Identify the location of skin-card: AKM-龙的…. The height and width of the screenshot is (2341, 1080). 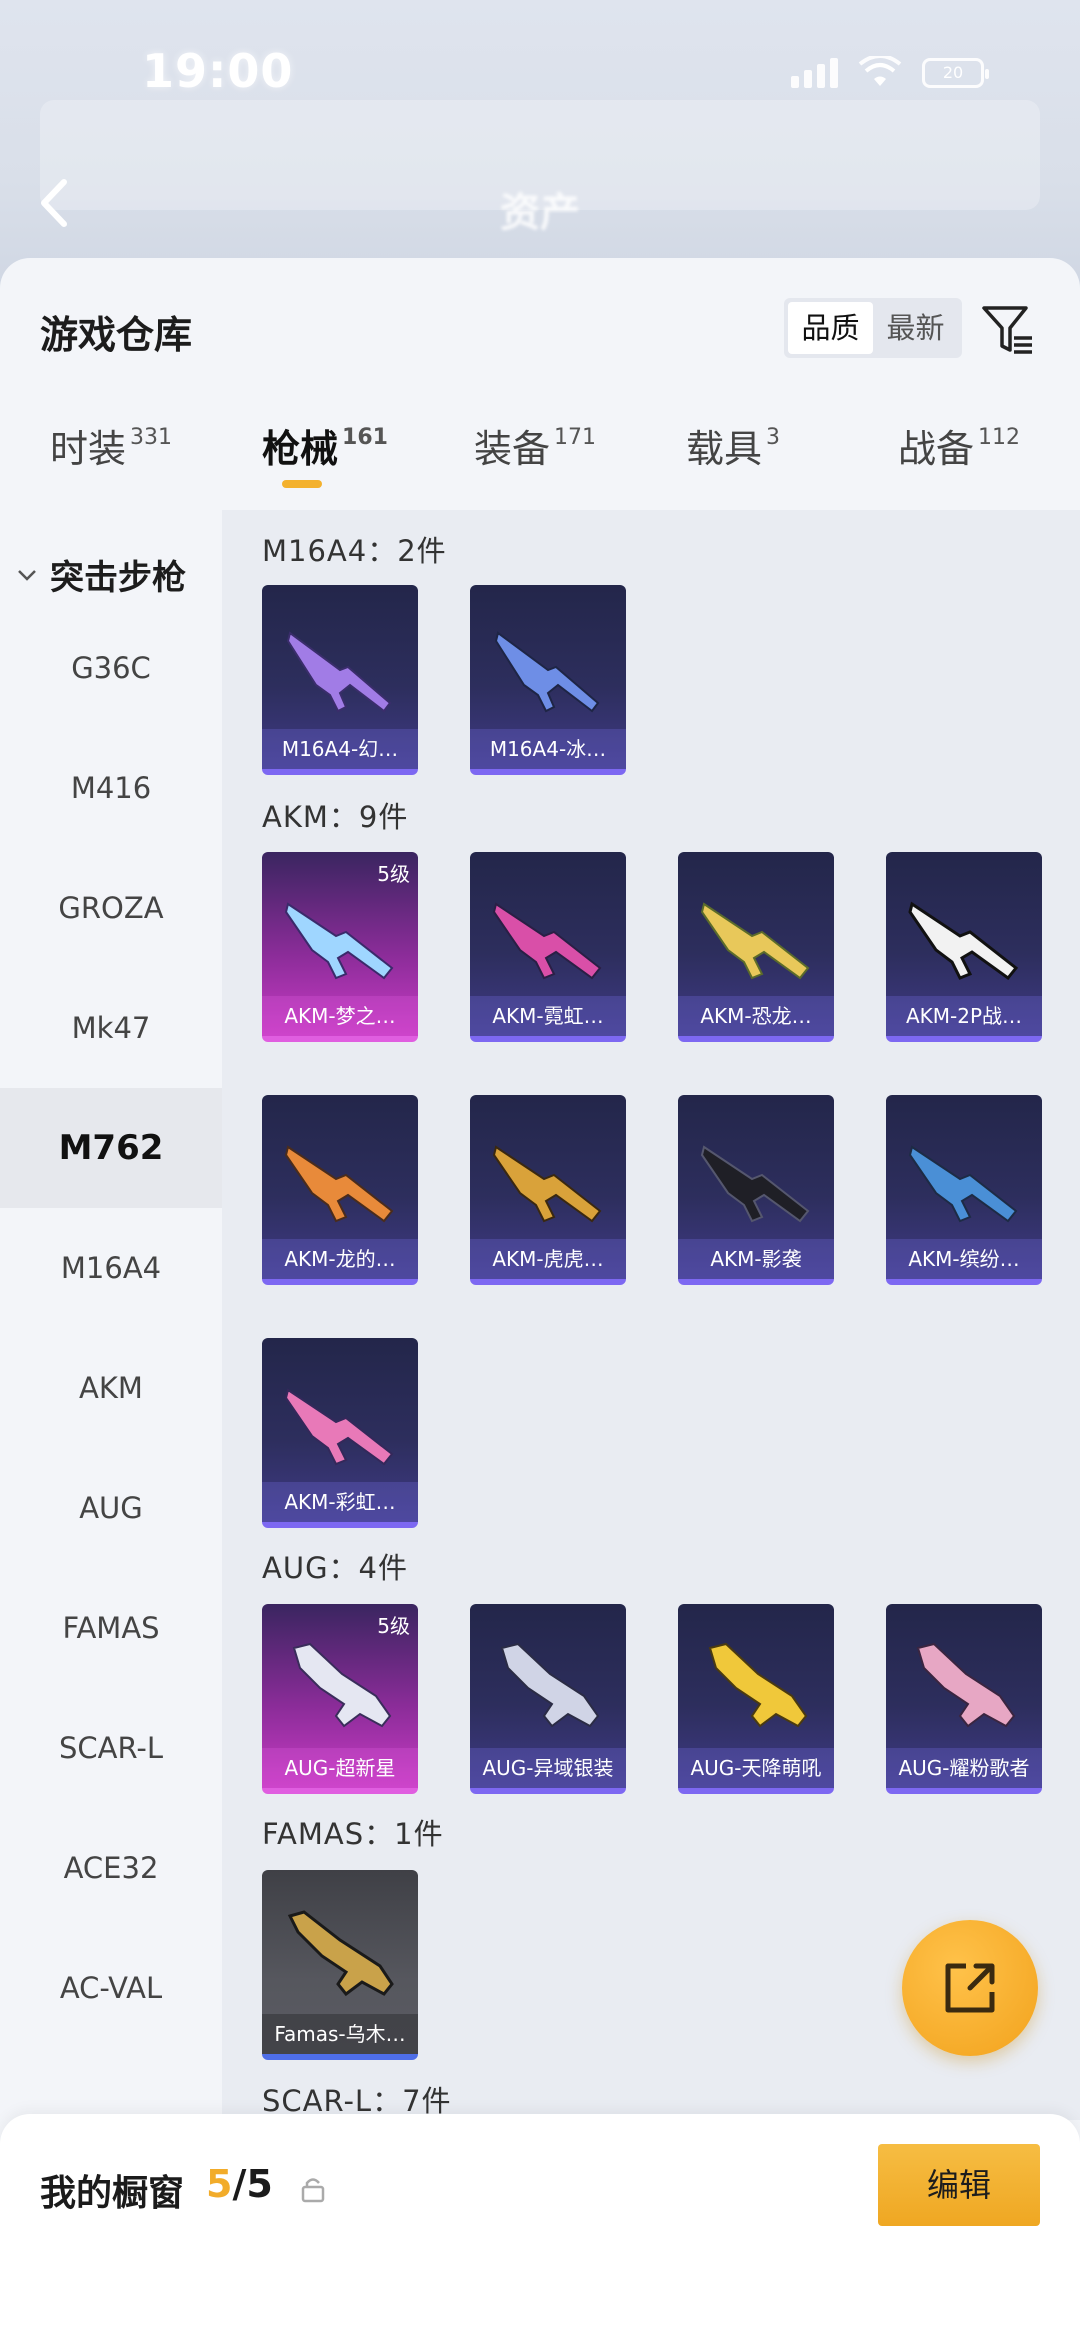
(340, 1190).